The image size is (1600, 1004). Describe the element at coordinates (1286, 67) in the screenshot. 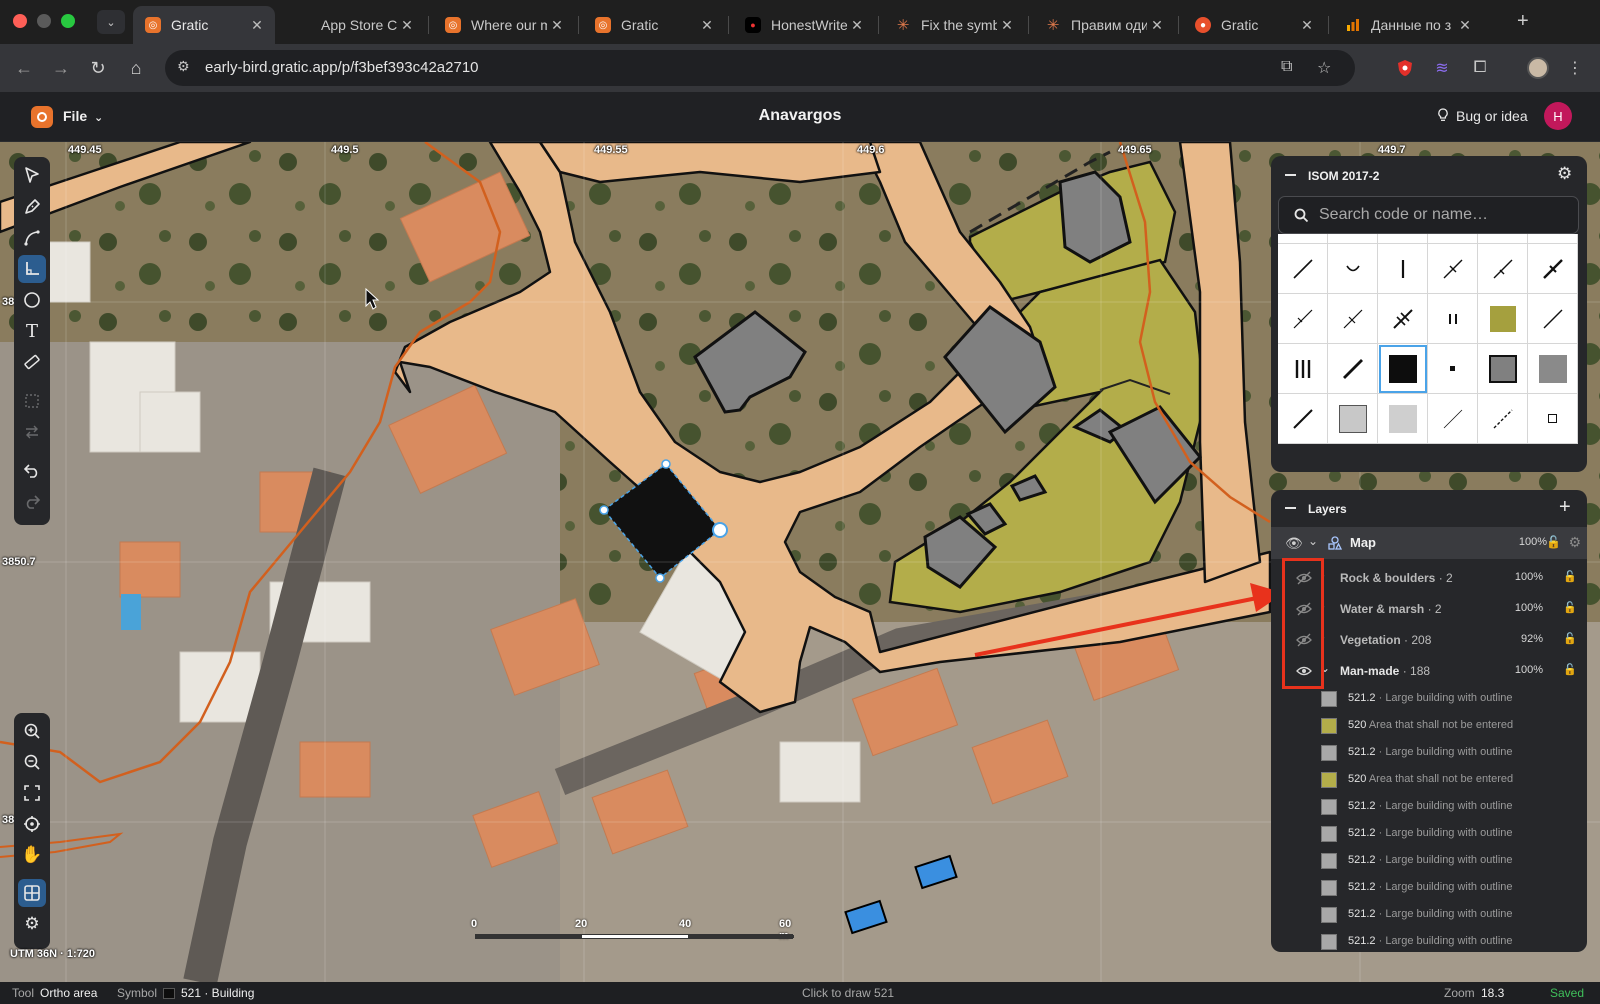

I see `translate-icon: ⧉` at that location.